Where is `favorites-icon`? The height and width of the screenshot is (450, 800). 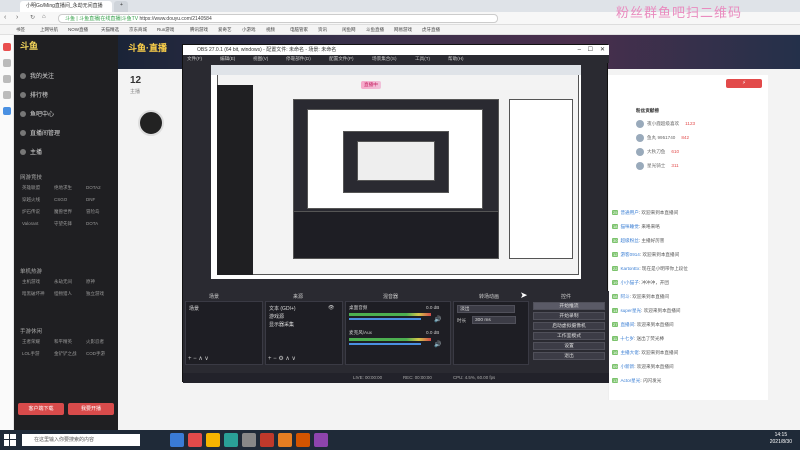 favorites-icon is located at coordinates (7, 47).